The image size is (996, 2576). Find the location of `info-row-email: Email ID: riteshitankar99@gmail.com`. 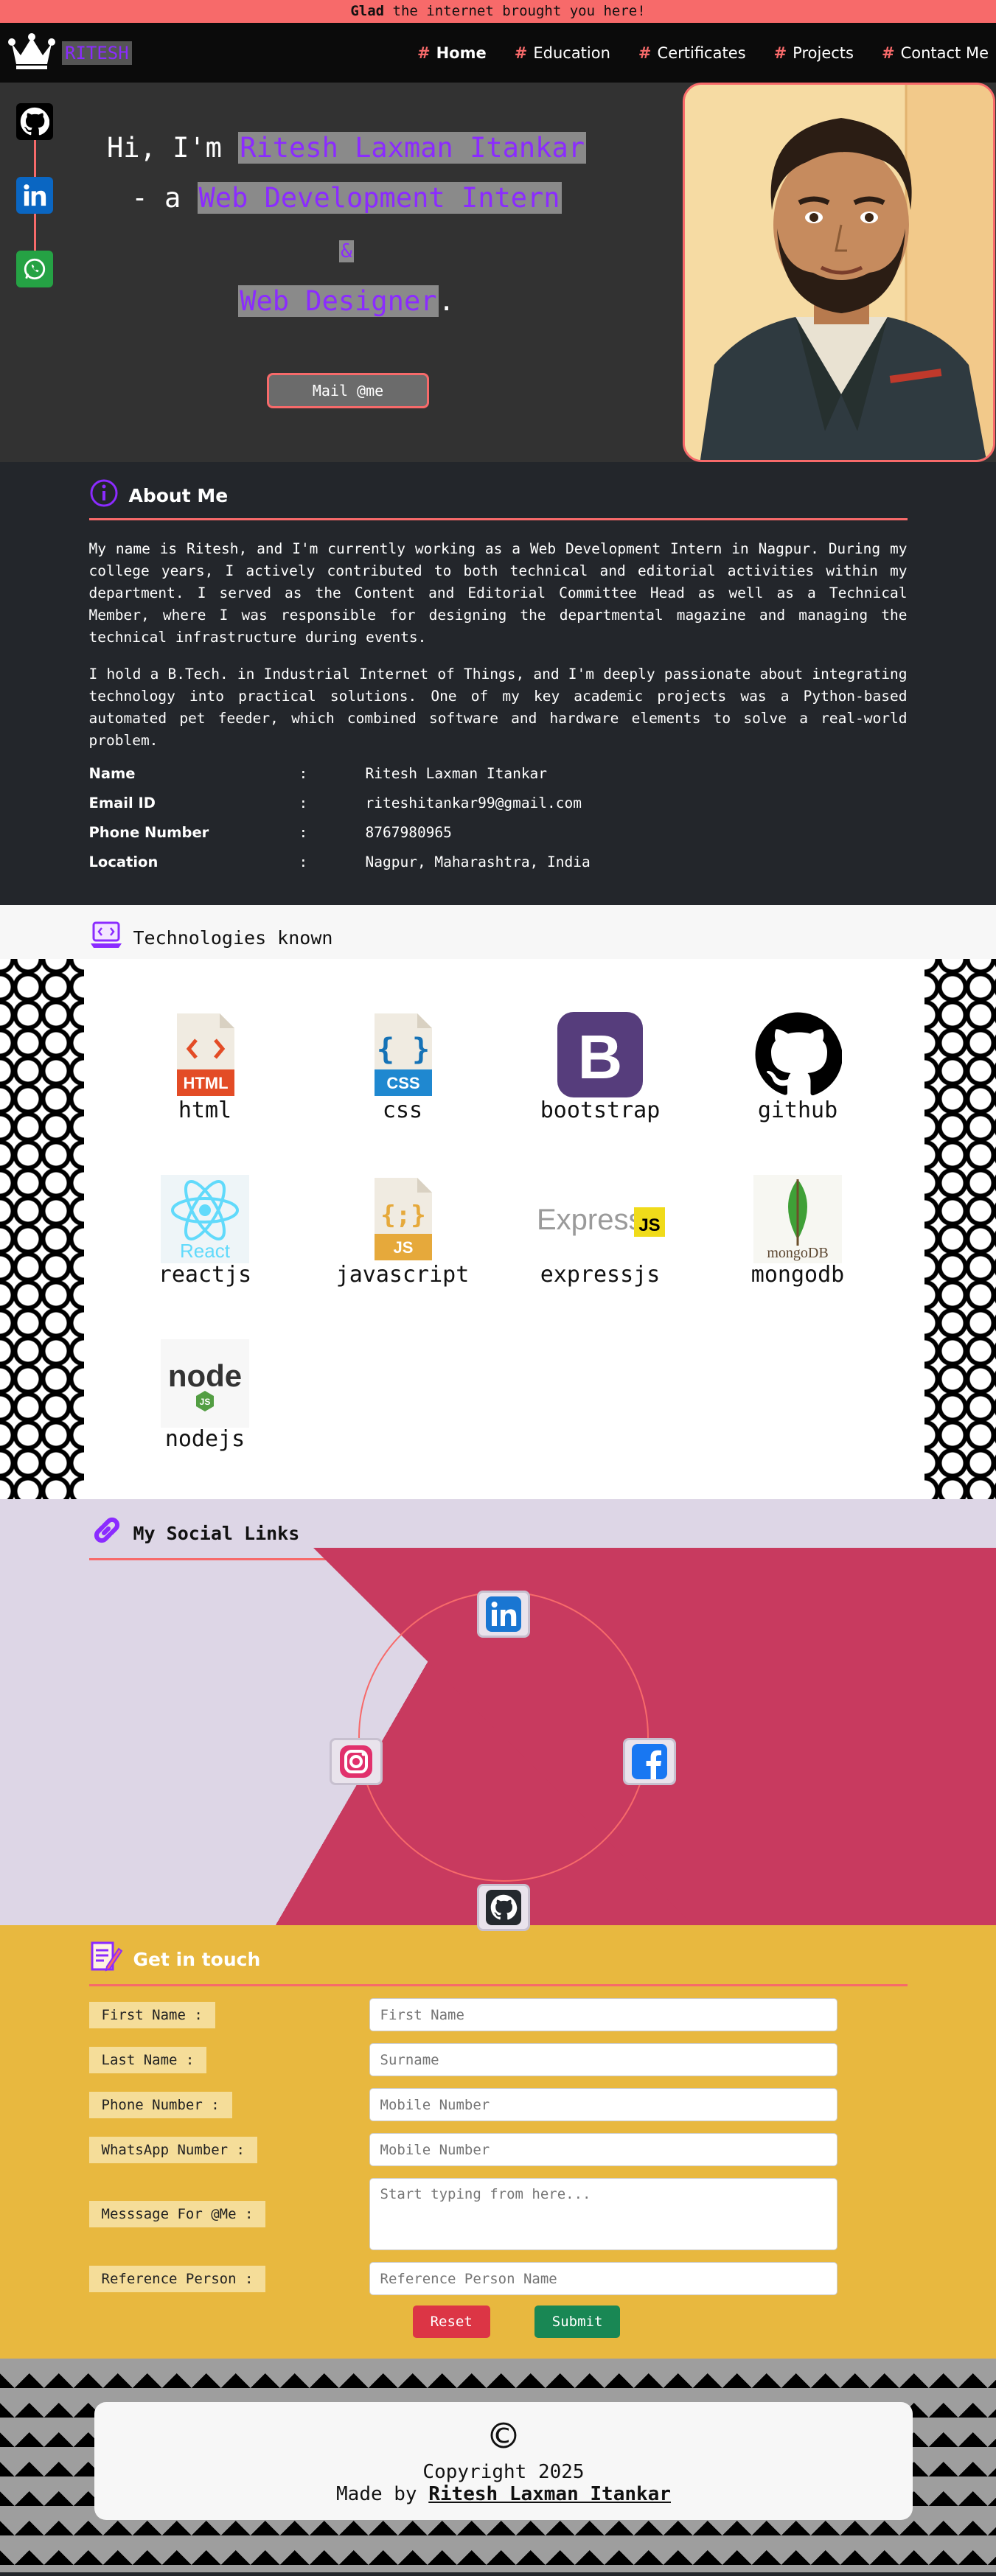

info-row-email: Email ID: riteshitankar99@gmail.com is located at coordinates (498, 803).